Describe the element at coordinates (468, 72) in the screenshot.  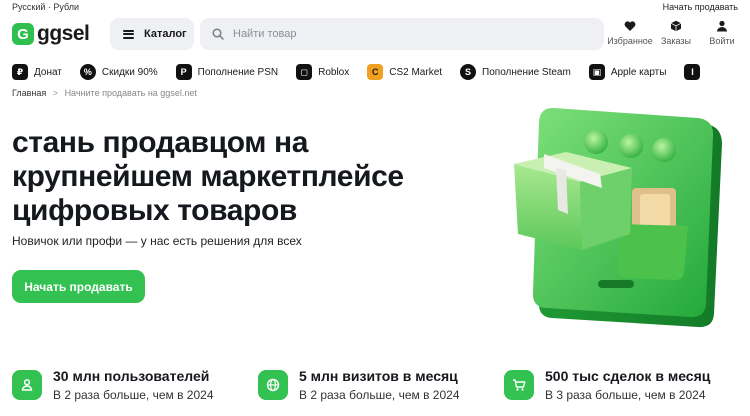
I see `steam-icon: S` at that location.